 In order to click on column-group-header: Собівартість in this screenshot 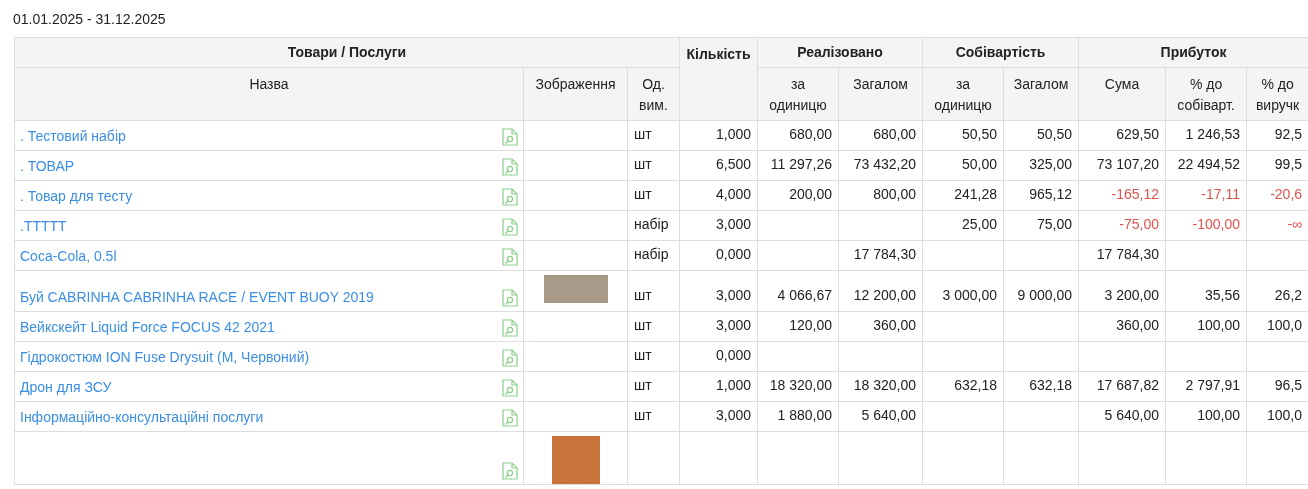, I will do `click(1000, 52)`.